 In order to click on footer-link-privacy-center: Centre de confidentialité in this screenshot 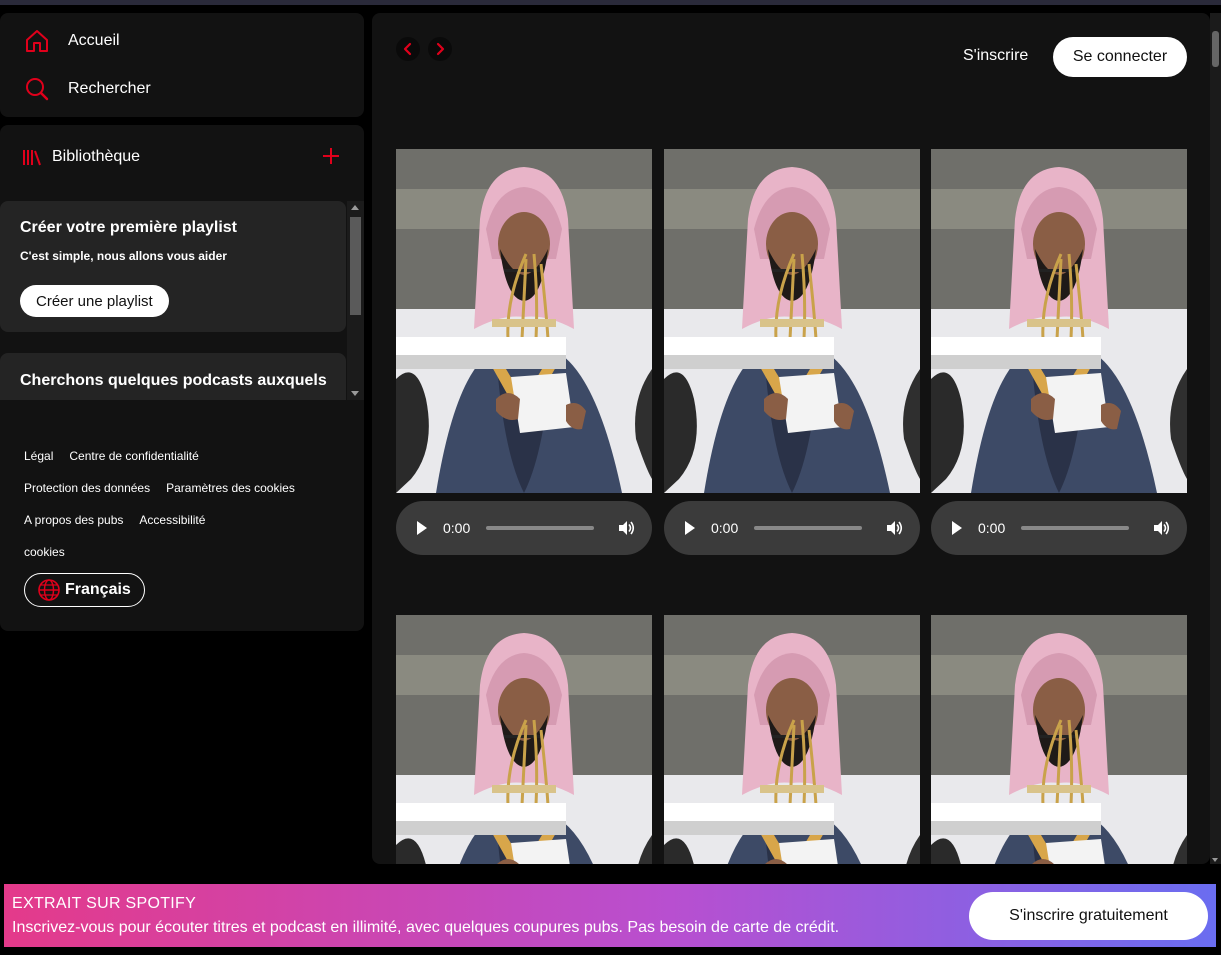, I will do `click(133, 456)`.